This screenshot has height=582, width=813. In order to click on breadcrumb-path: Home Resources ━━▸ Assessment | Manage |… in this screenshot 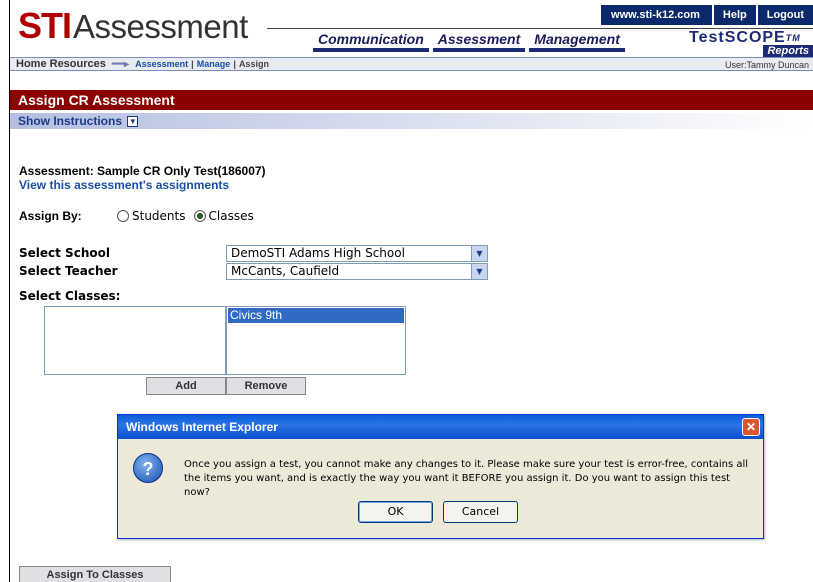, I will do `click(142, 64)`.